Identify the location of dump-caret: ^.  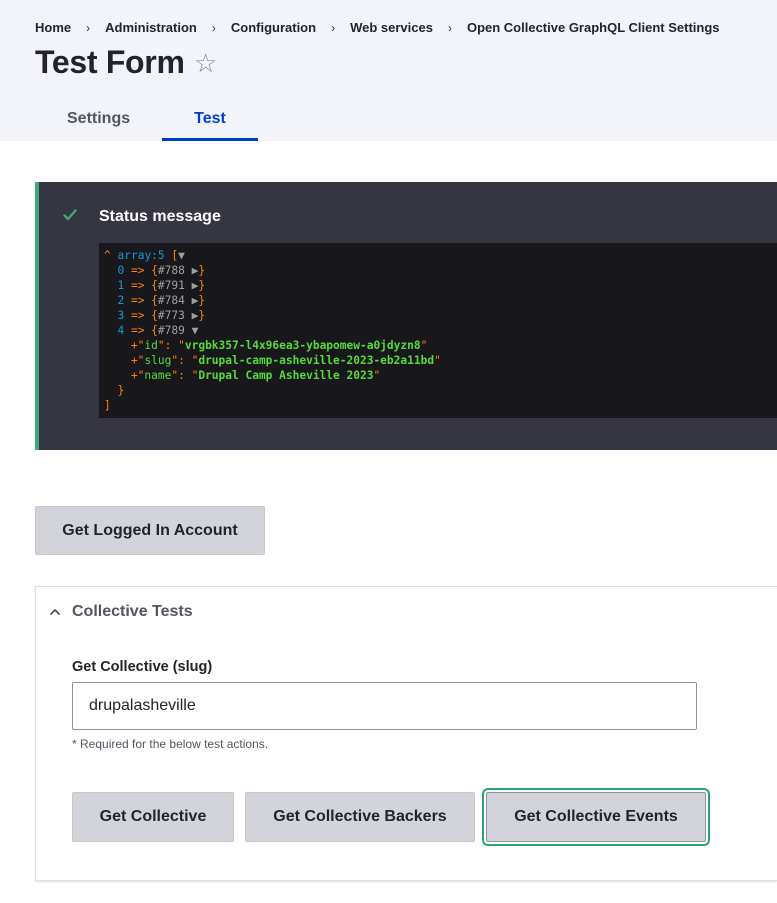
(107, 255).